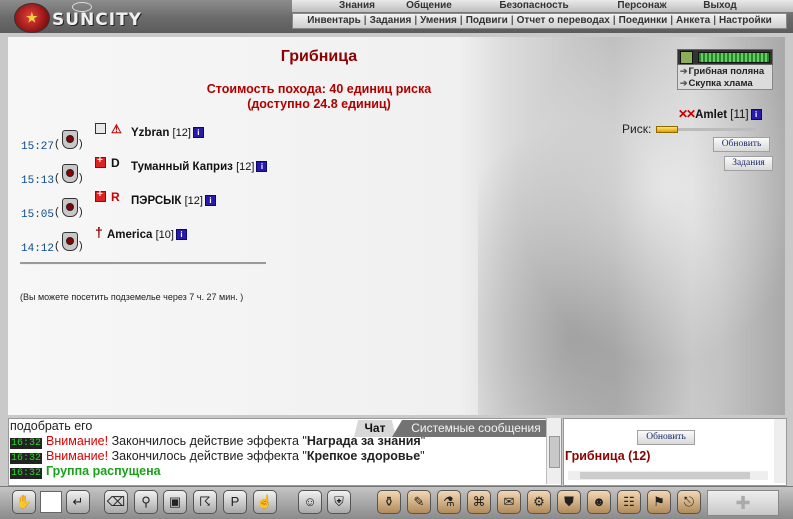 This screenshot has height=519, width=793. What do you see at coordinates (629, 502) in the screenshot?
I see `group-icon: ☷` at bounding box center [629, 502].